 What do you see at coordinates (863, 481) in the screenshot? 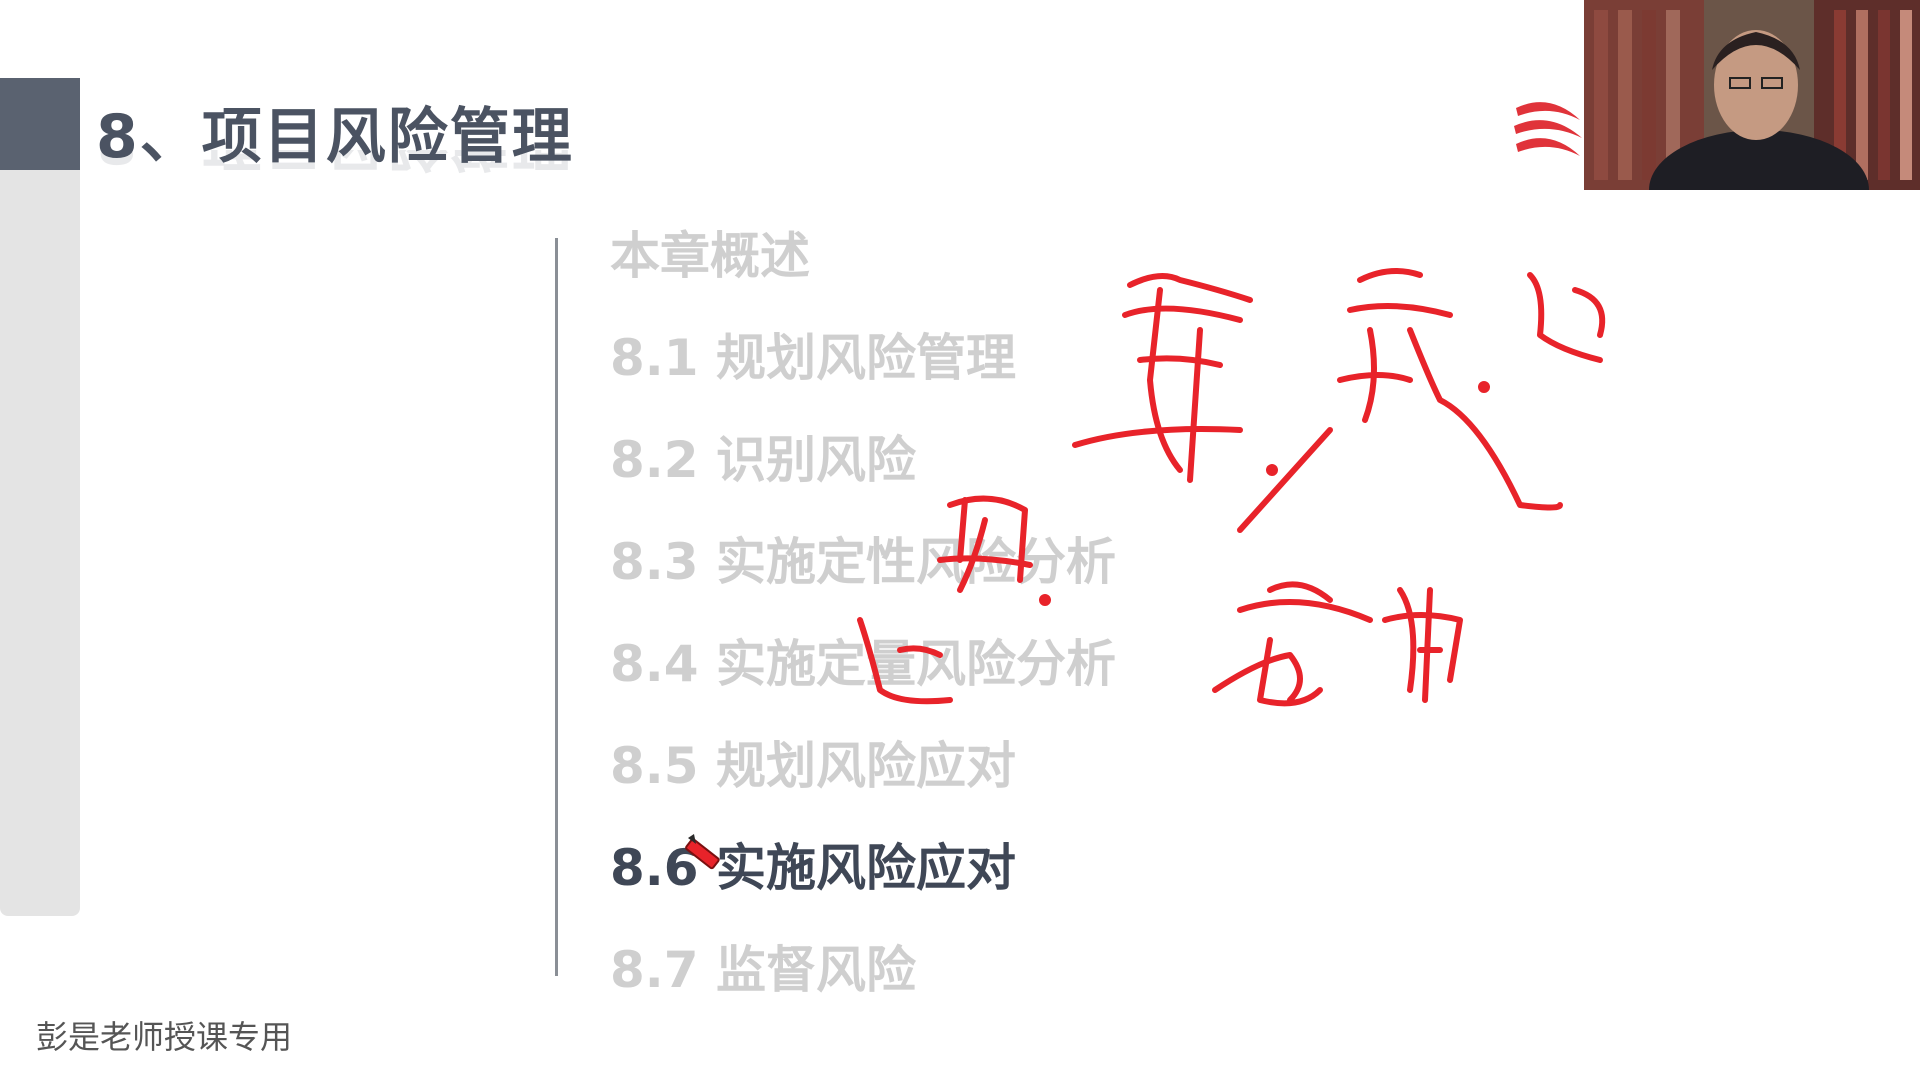
I see `toc-item-8-2: 8.2 识别风险` at bounding box center [863, 481].